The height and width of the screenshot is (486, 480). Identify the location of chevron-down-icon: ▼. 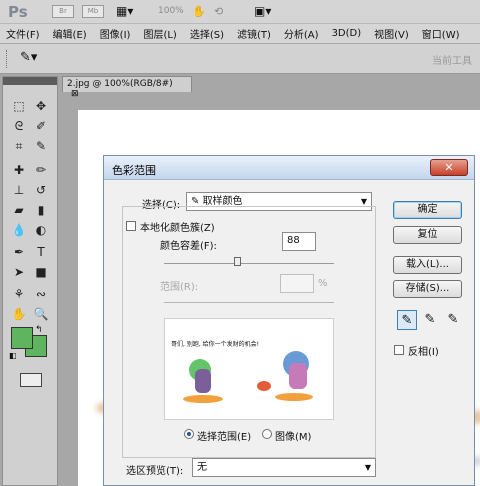
(367, 467).